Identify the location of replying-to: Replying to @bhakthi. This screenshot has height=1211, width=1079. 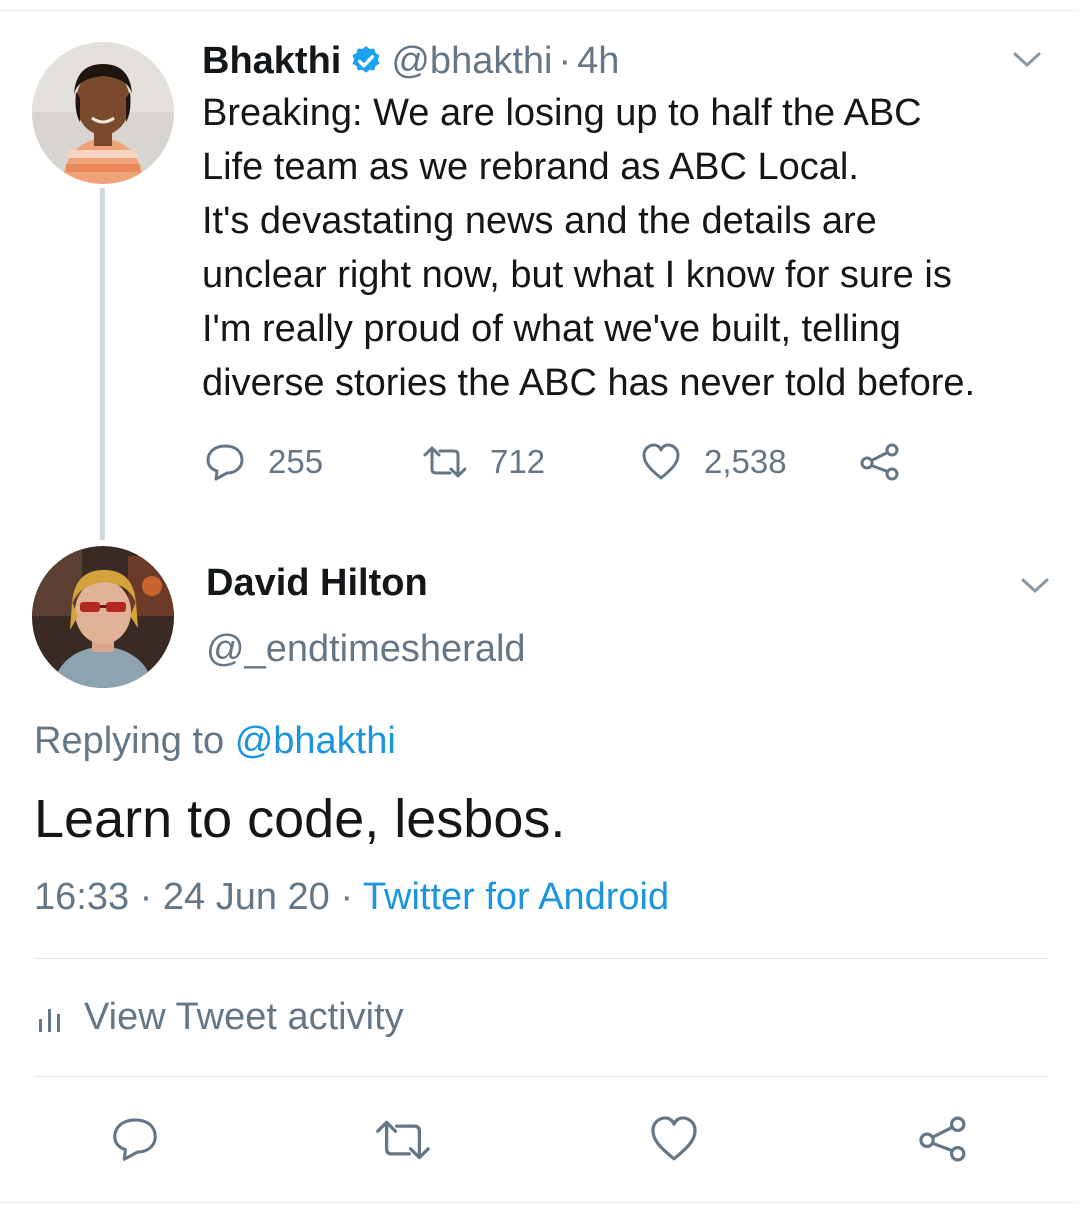
(215, 741).